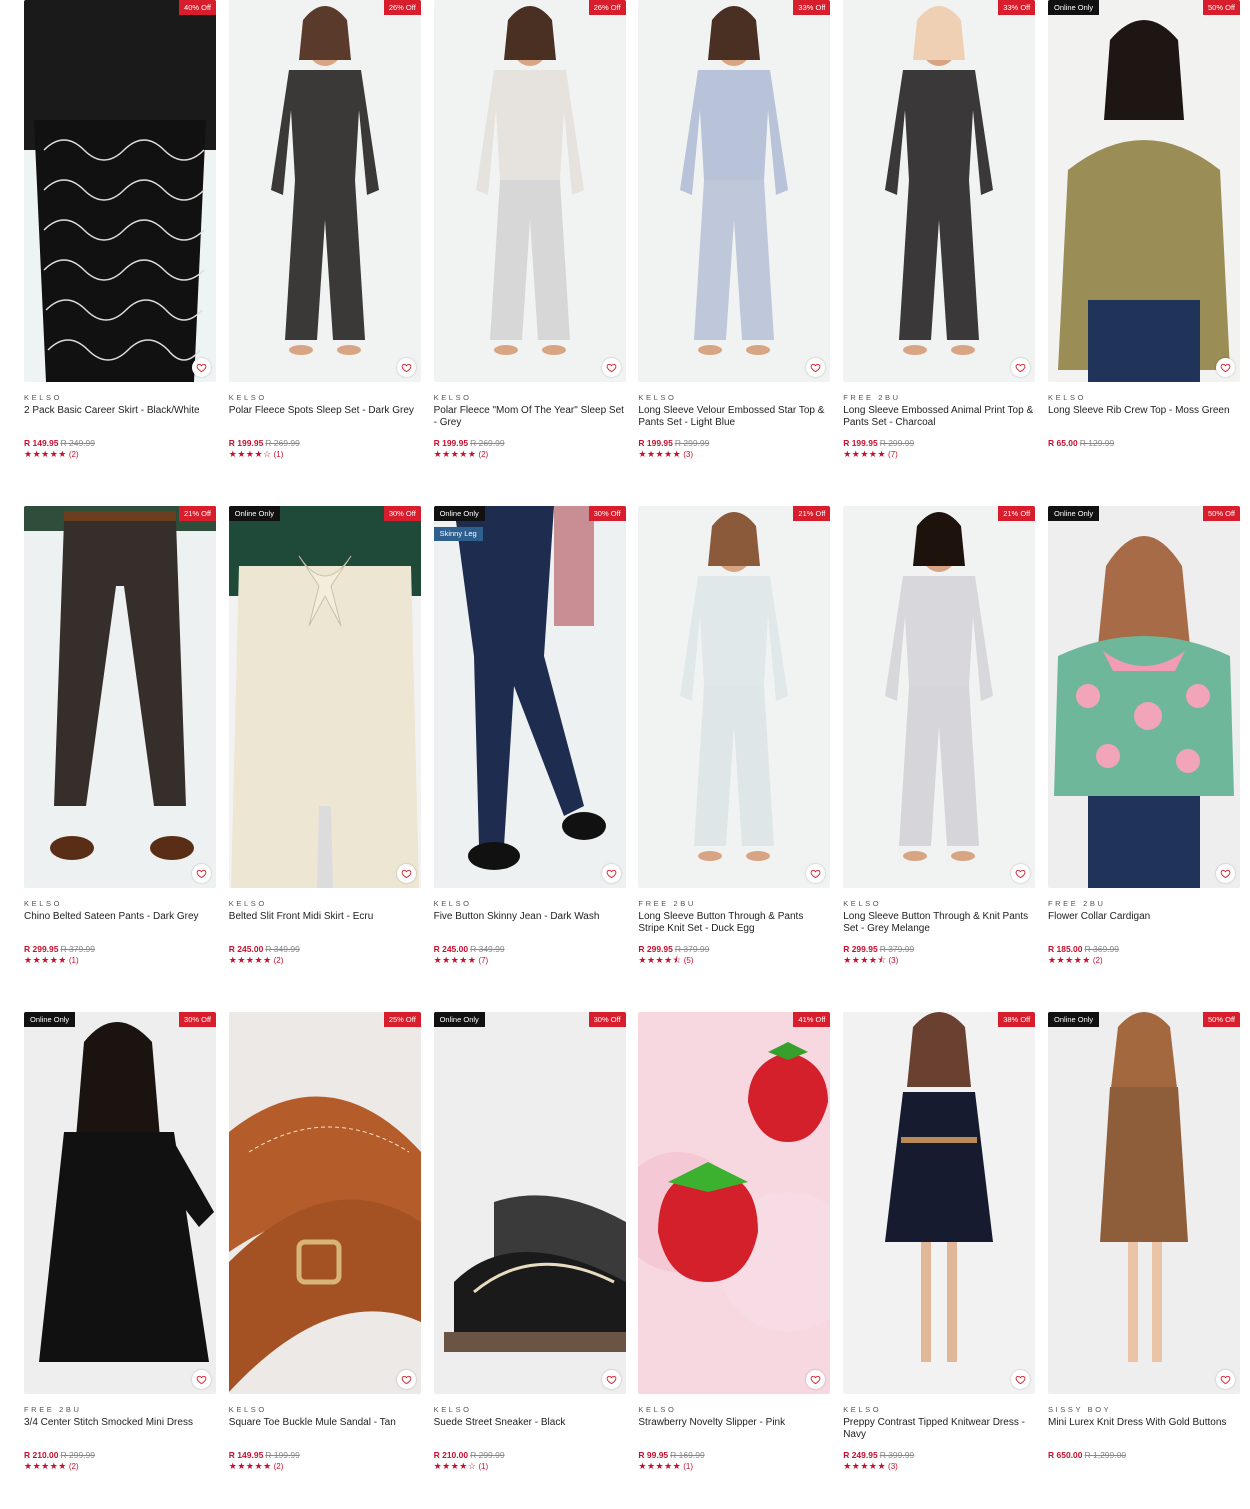 This screenshot has width=1250, height=1509. What do you see at coordinates (120, 926) in the screenshot?
I see `product-name: Chino Belted Sateen Pants - Dark Grey` at bounding box center [120, 926].